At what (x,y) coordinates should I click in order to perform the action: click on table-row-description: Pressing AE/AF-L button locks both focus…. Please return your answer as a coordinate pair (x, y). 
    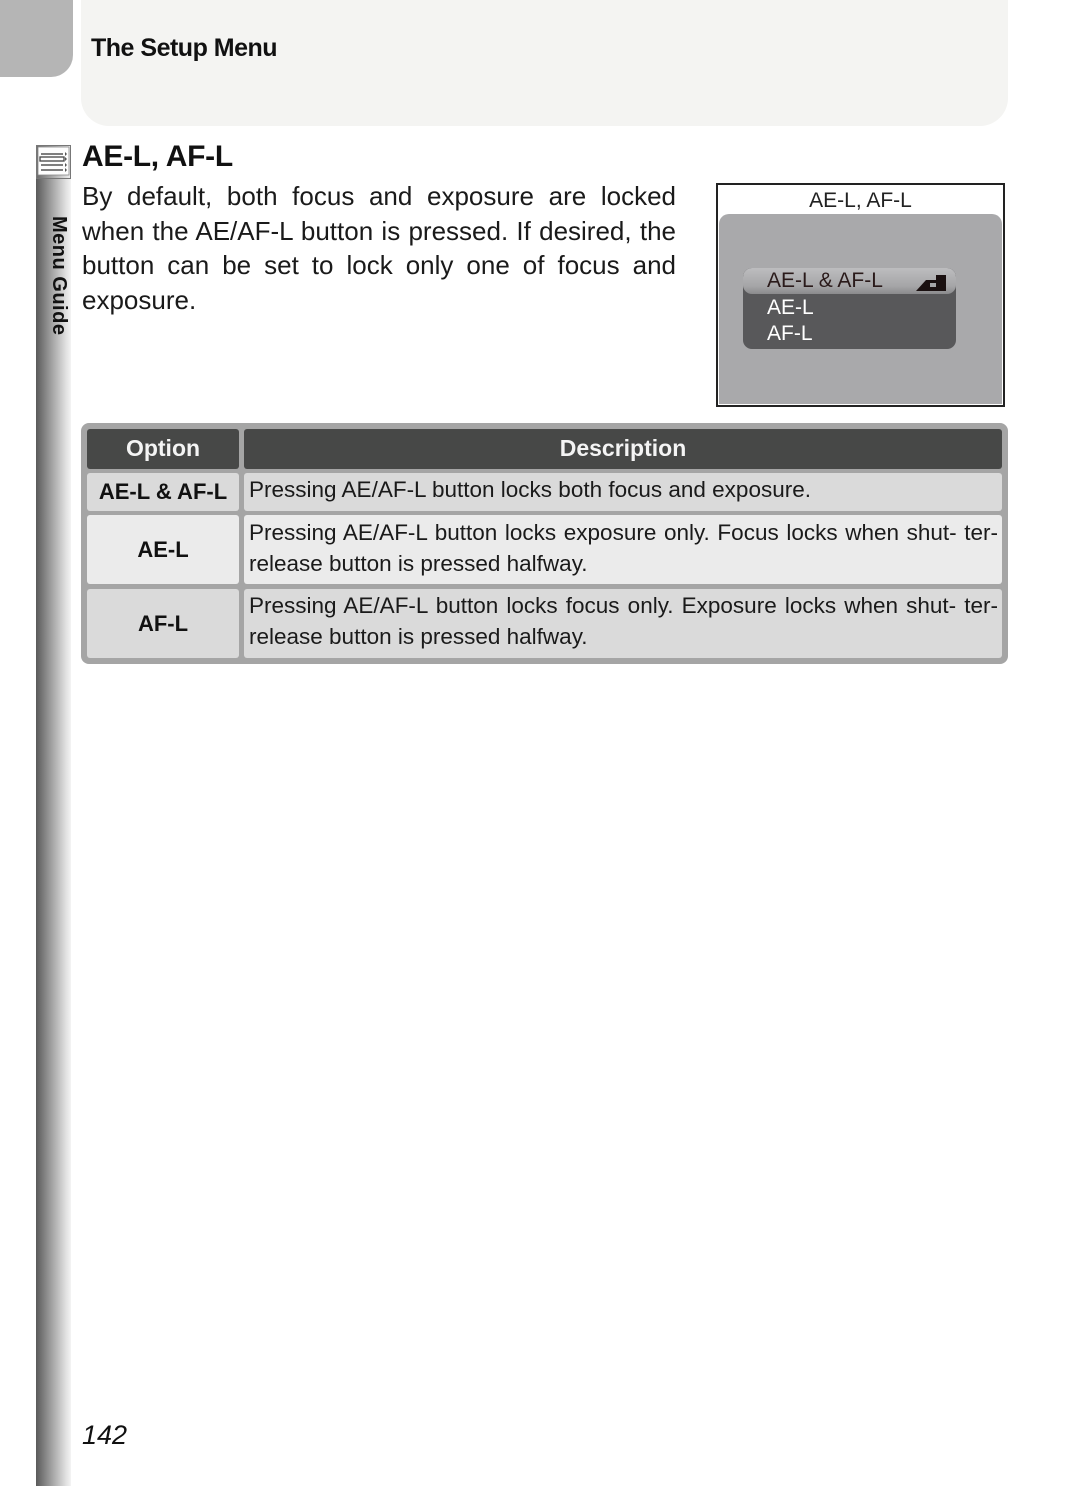
    Looking at the image, I should click on (623, 492).